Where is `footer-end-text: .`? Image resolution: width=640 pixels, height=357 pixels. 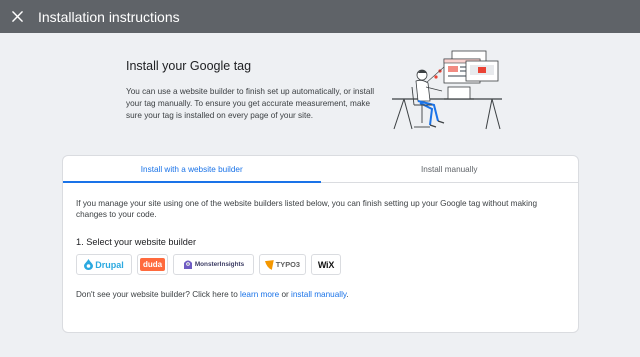
footer-end-text: . is located at coordinates (347, 294).